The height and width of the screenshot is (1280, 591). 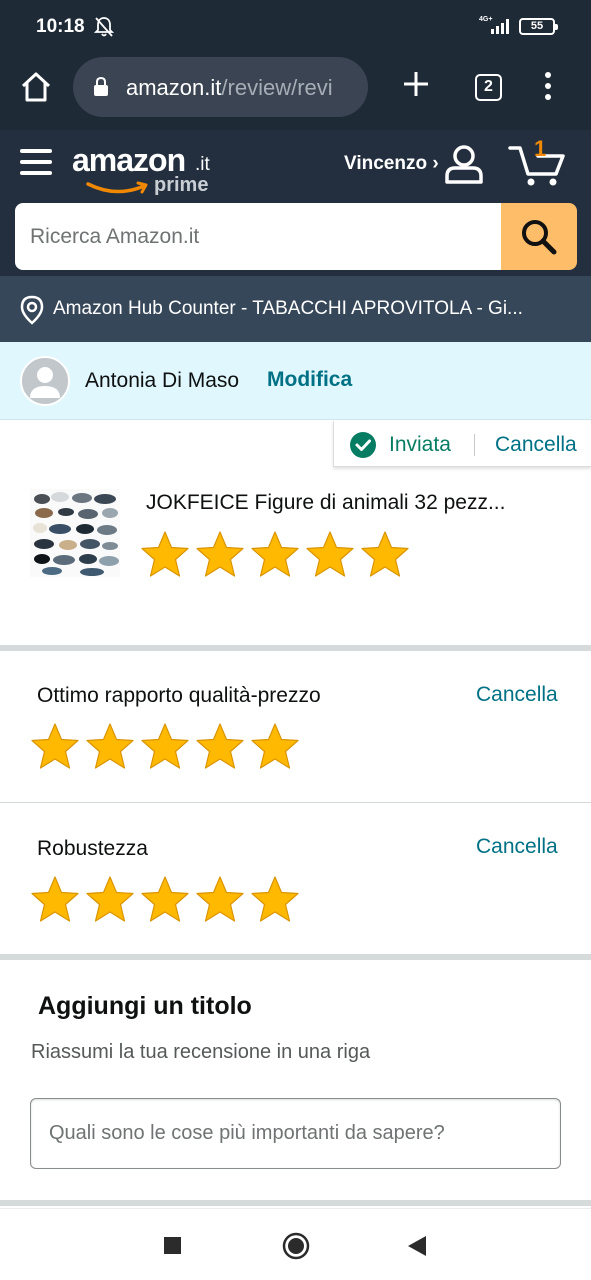 I want to click on edit-profile-link: Modifica, so click(x=309, y=380).